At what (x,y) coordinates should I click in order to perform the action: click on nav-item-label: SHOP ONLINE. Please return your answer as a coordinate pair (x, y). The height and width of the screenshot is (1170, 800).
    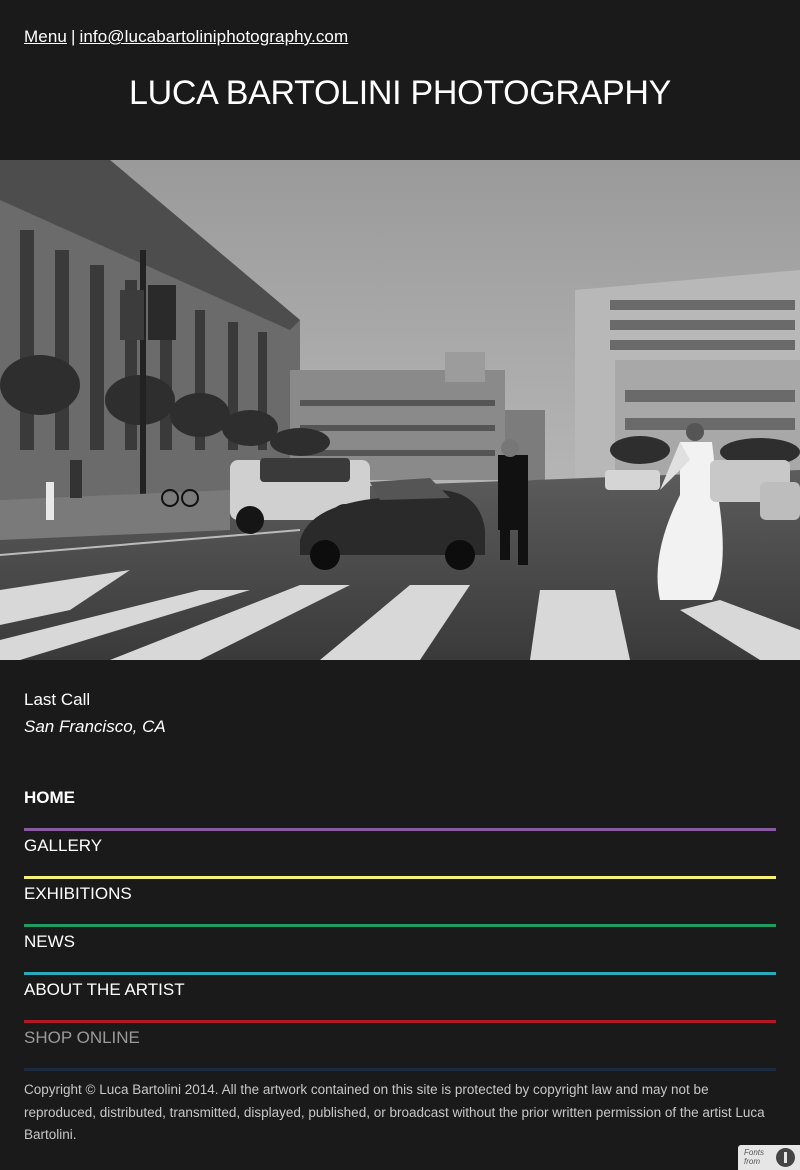
    Looking at the image, I should click on (82, 1037).